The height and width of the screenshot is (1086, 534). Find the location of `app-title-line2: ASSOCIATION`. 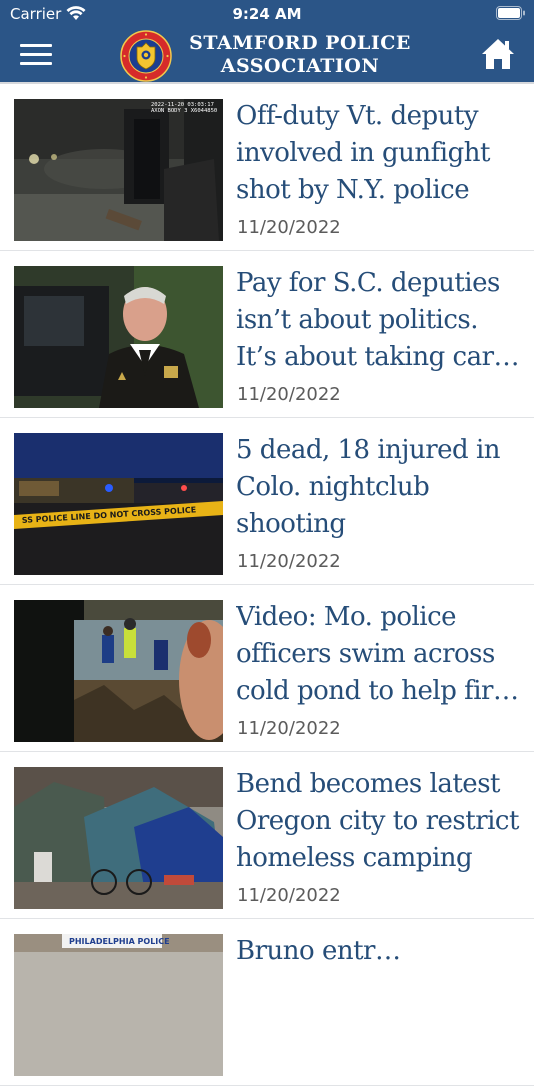

app-title-line2: ASSOCIATION is located at coordinates (300, 66).